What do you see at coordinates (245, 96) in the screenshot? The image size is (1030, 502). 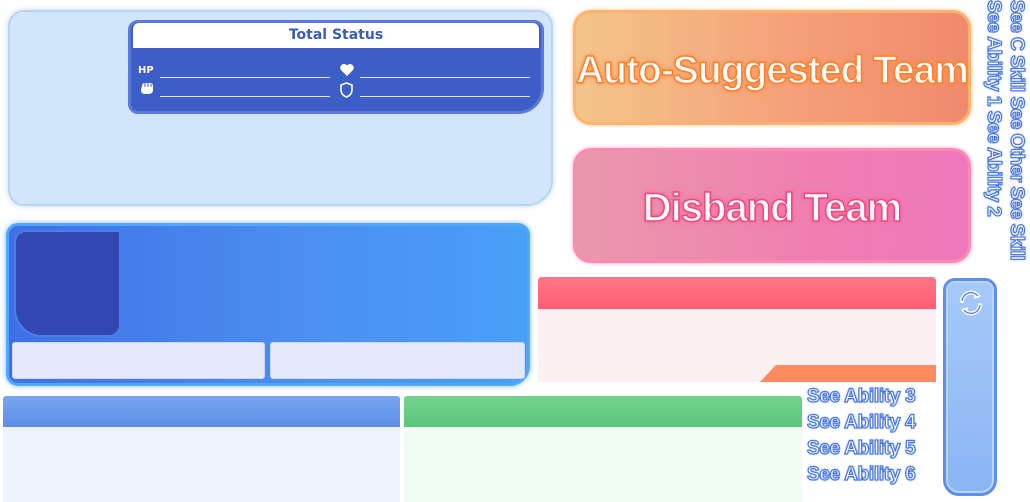 I see `attack-value-line` at bounding box center [245, 96].